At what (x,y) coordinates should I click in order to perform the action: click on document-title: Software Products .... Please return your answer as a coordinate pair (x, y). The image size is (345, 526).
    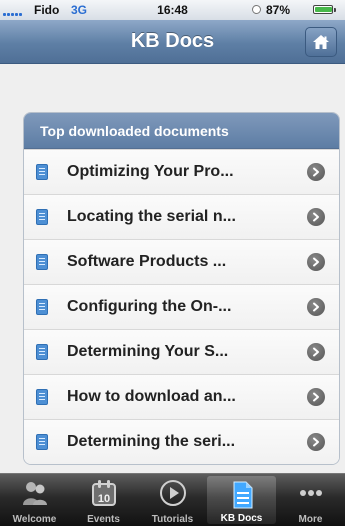
    Looking at the image, I should click on (147, 261).